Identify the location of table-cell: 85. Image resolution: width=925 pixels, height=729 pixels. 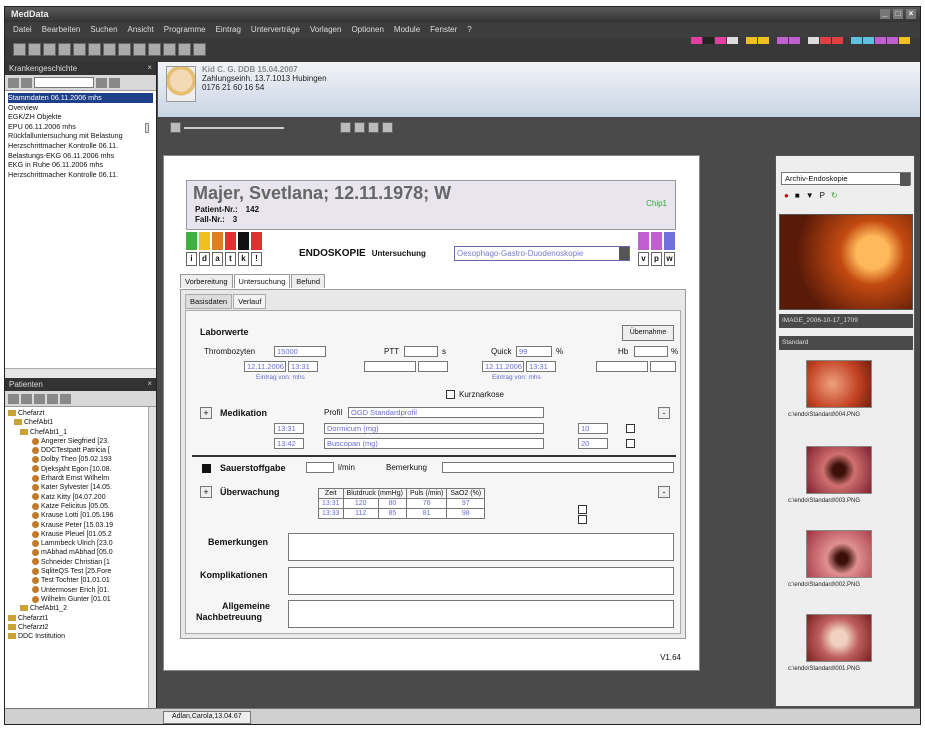
(392, 513).